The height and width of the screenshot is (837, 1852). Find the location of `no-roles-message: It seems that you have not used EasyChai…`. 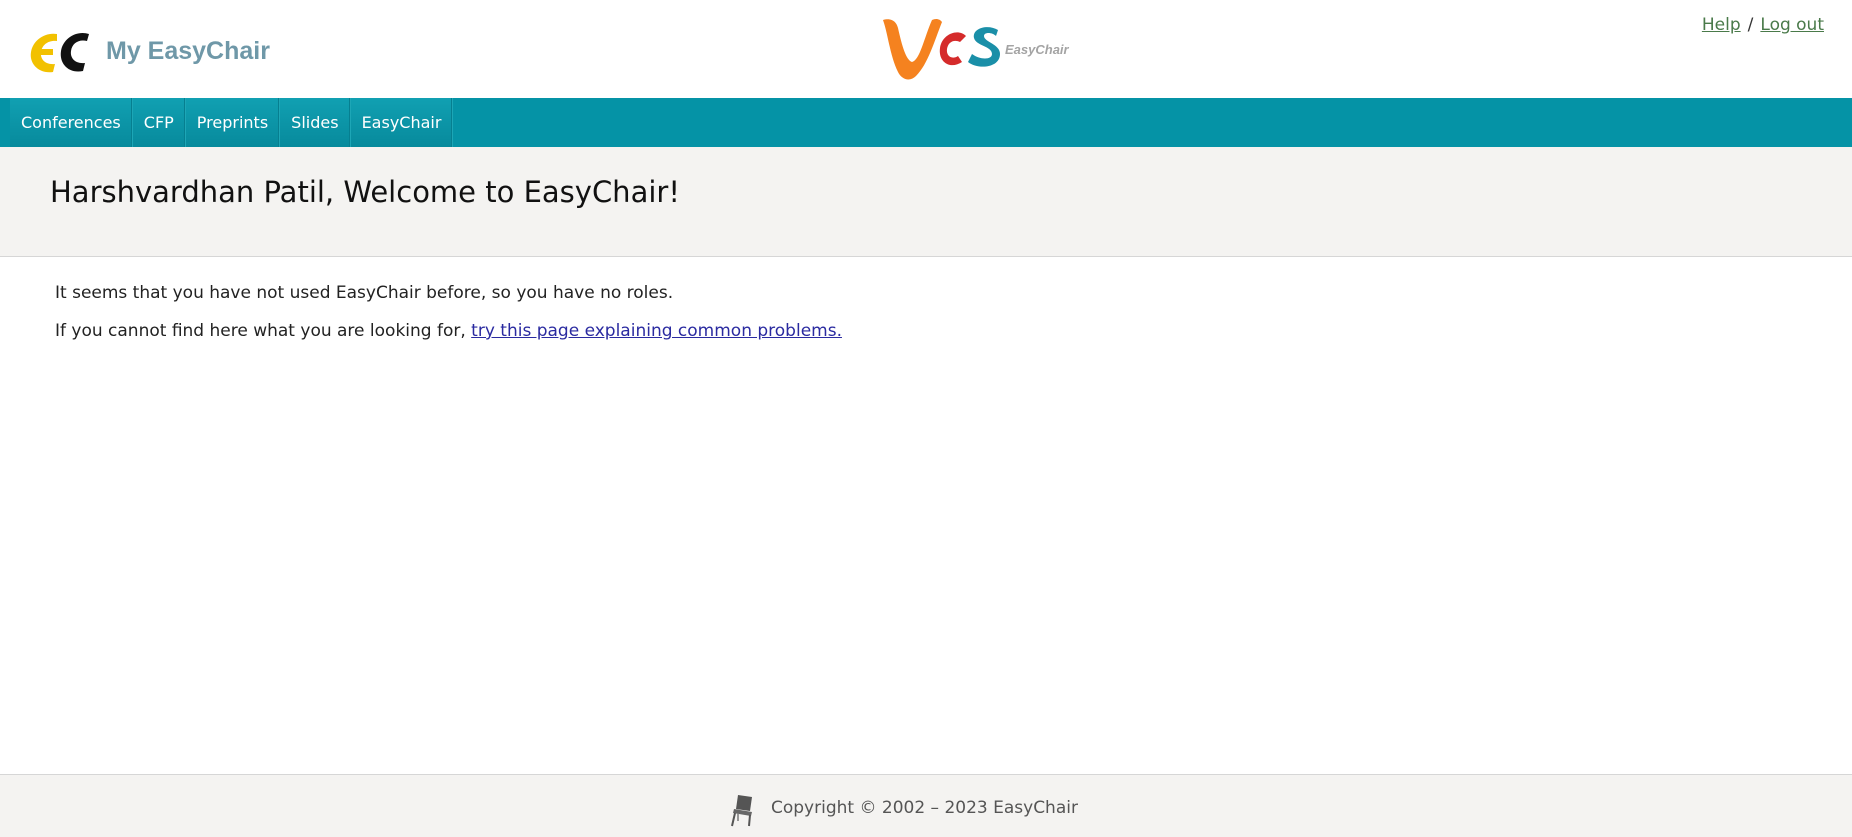

no-roles-message: It seems that you have not used EasyChai… is located at coordinates (364, 293).